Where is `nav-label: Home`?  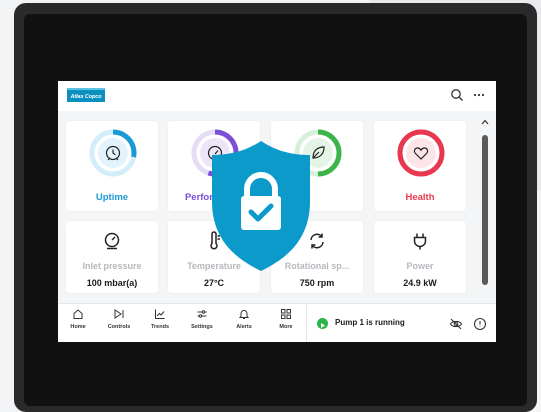 nav-label: Home is located at coordinates (78, 327).